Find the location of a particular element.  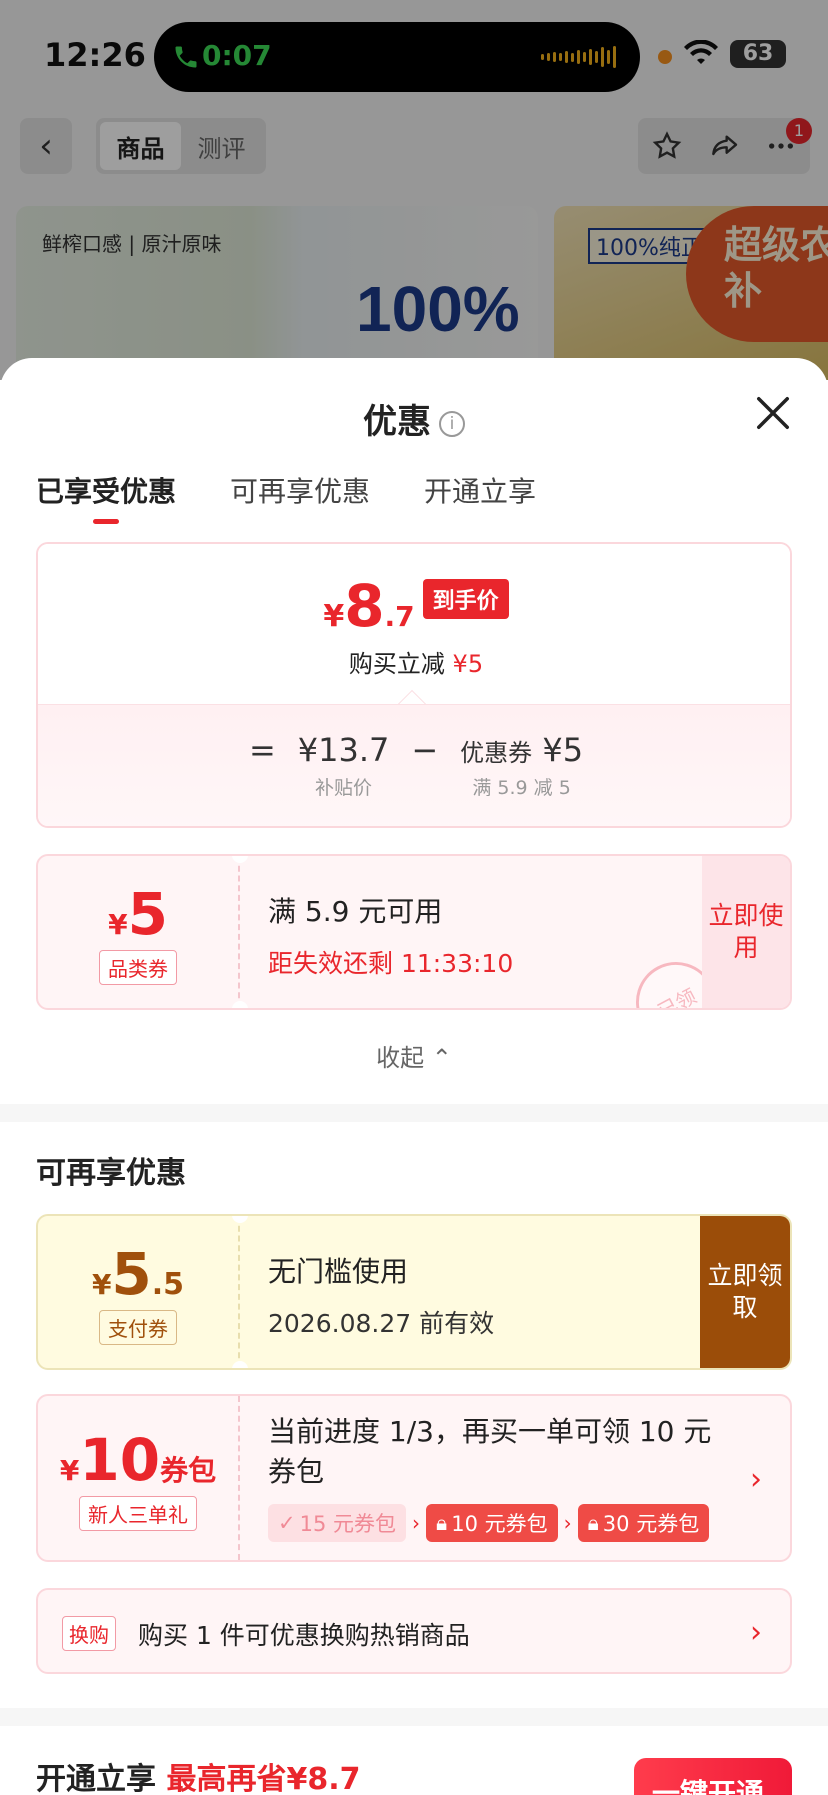

instant-reduction: 购买立减 ¥5 is located at coordinates (416, 664).